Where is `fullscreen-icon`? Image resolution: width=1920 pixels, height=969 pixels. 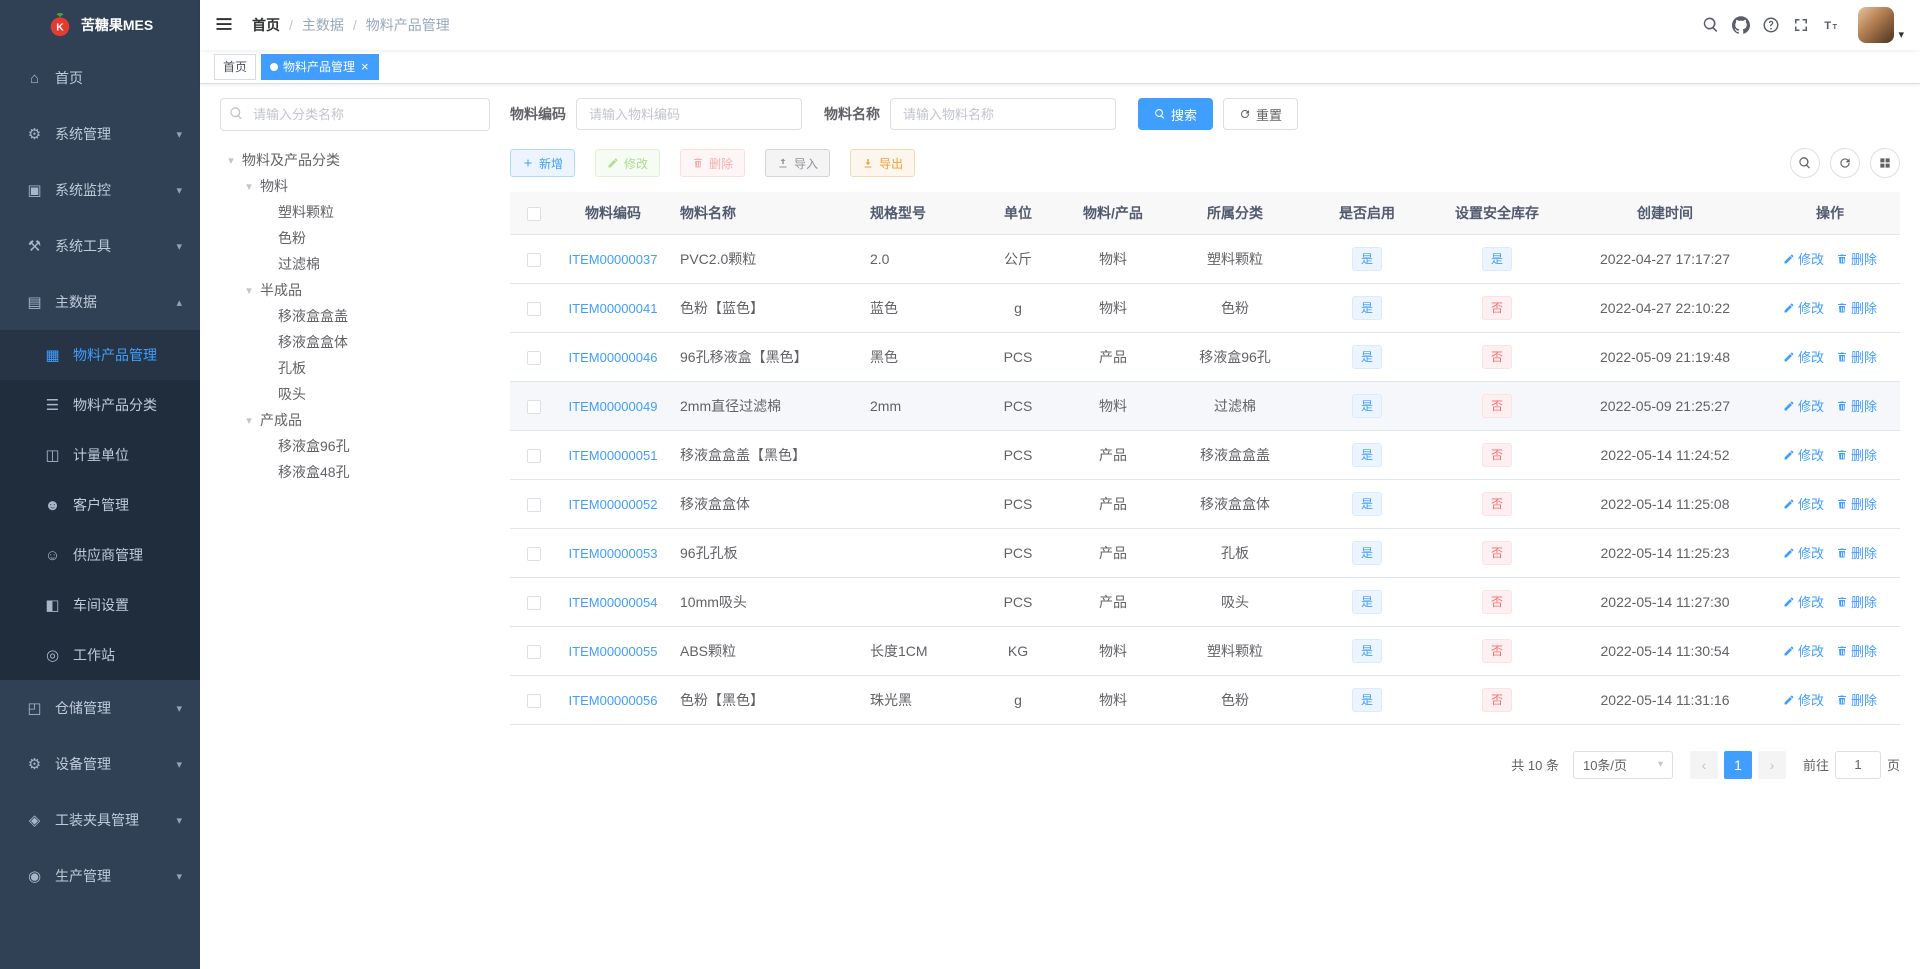 fullscreen-icon is located at coordinates (1801, 25).